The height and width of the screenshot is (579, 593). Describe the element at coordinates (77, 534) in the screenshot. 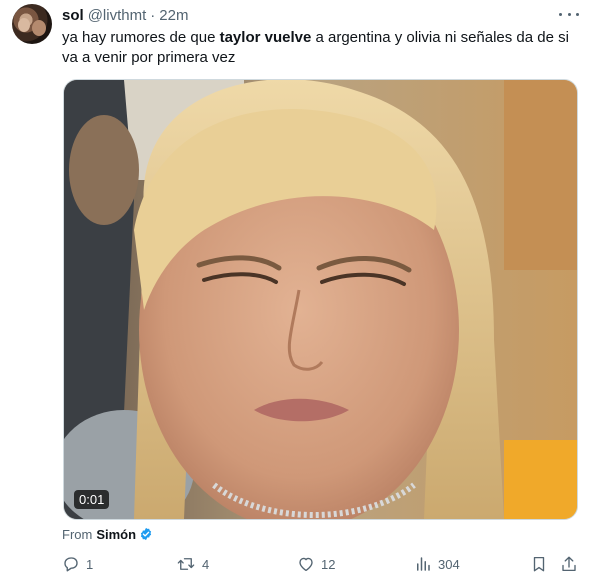

I see `from-label: From` at that location.